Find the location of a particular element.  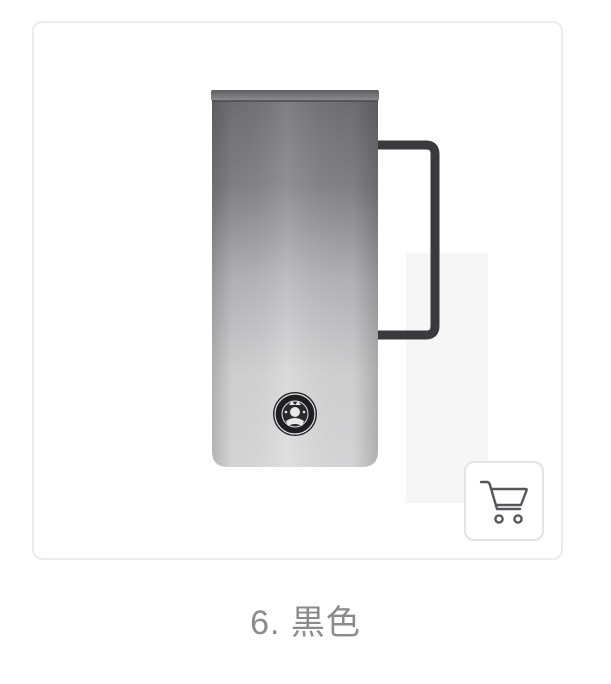

add-to-cart-button is located at coordinates (504, 501).